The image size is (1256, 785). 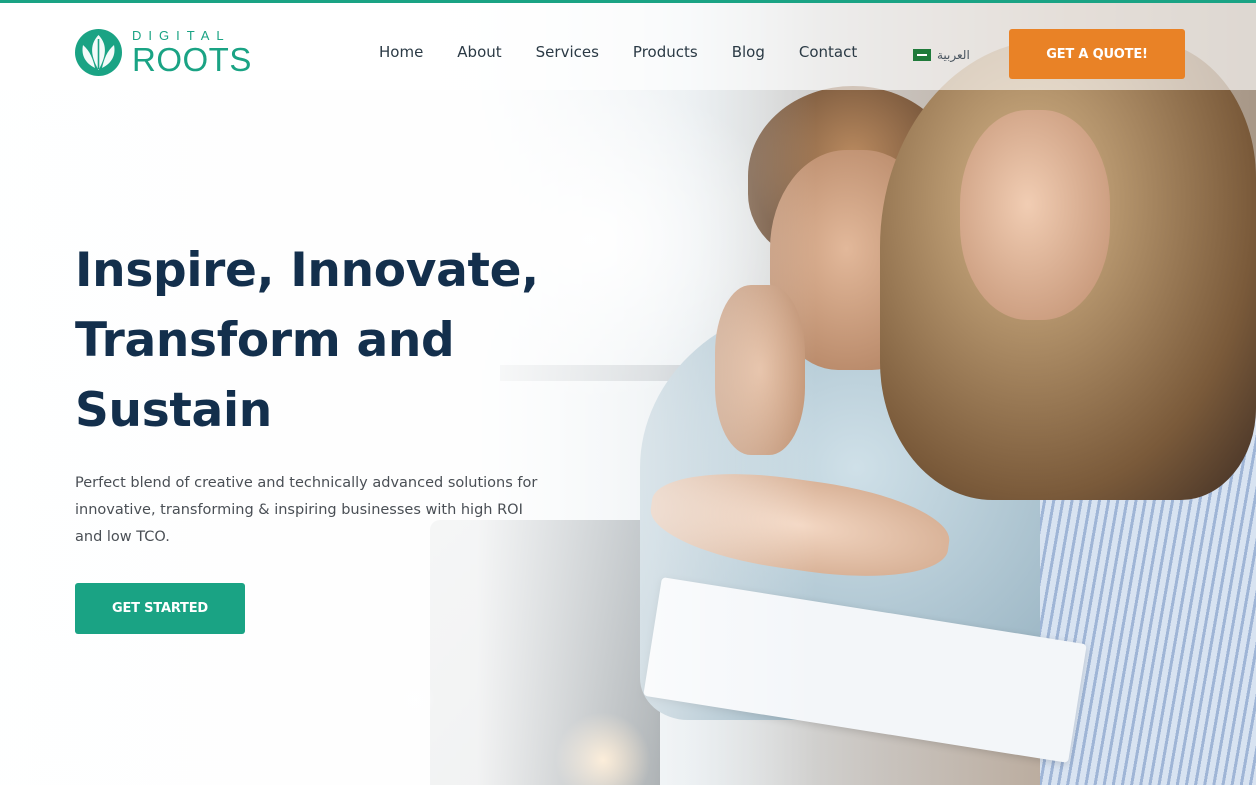 I want to click on saudi-flag-icon, so click(x=922, y=55).